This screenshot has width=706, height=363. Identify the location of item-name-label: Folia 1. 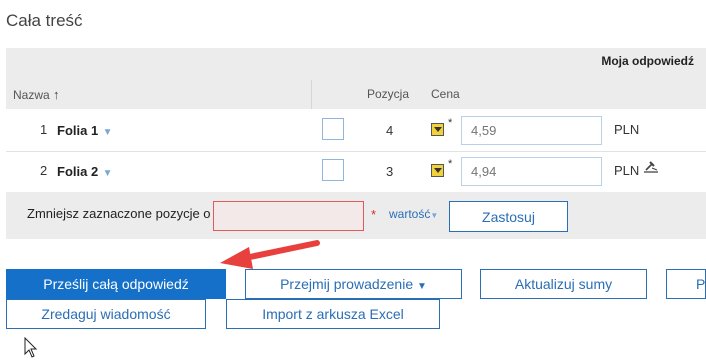
(78, 130).